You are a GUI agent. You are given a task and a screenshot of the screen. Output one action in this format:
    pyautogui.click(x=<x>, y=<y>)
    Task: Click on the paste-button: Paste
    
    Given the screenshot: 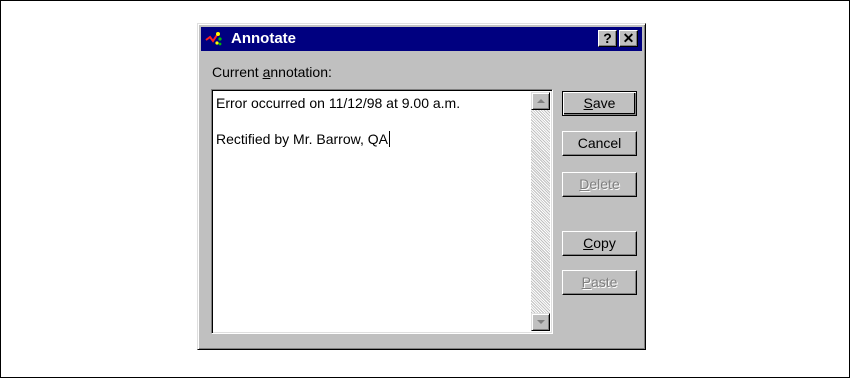 What is the action you would take?
    pyautogui.click(x=599, y=282)
    